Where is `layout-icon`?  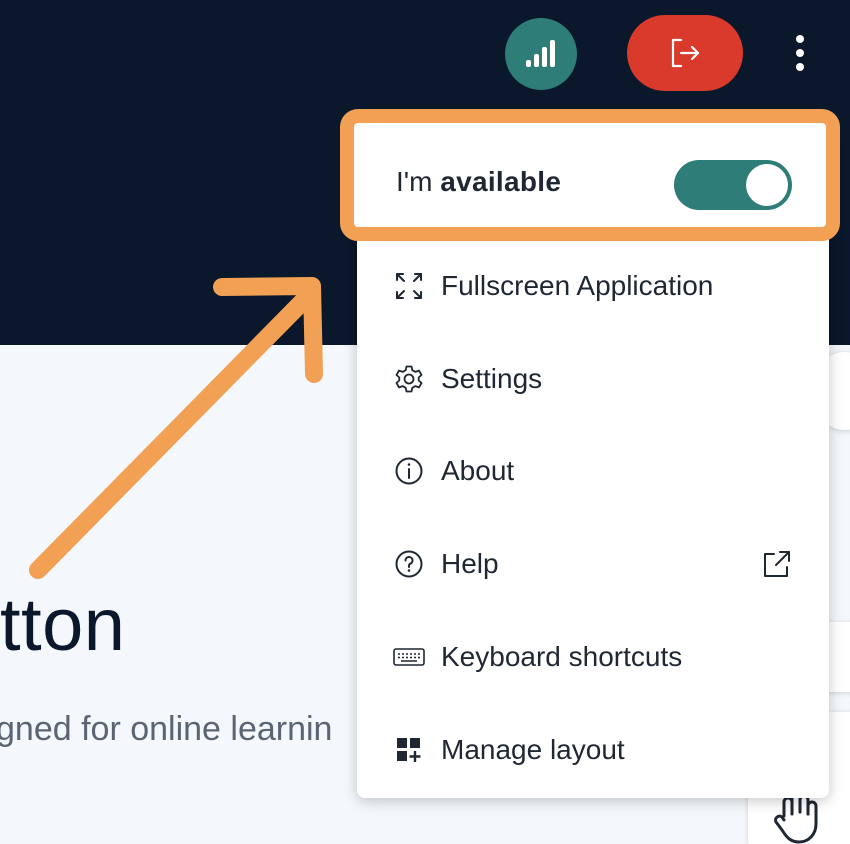
layout-icon is located at coordinates (409, 750).